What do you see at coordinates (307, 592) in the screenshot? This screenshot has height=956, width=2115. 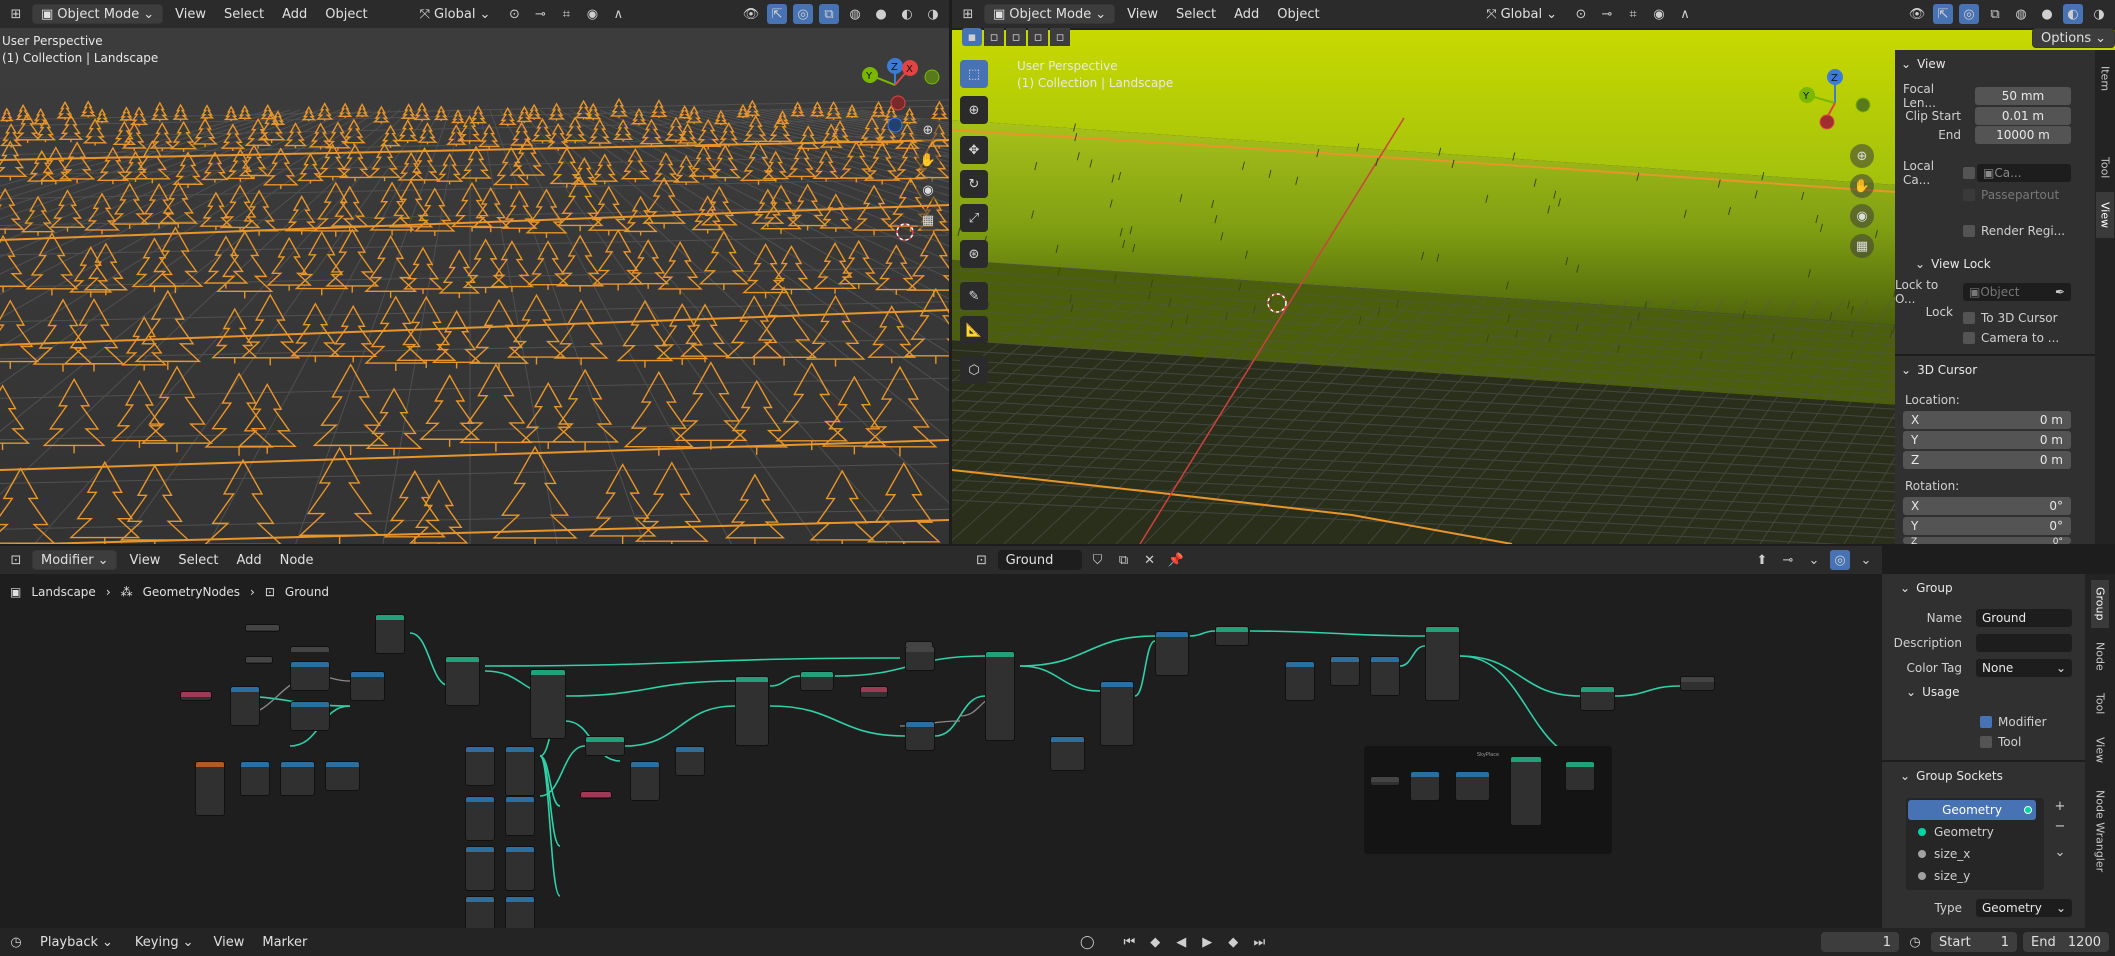 I see `breadcrumb-group: Ground` at bounding box center [307, 592].